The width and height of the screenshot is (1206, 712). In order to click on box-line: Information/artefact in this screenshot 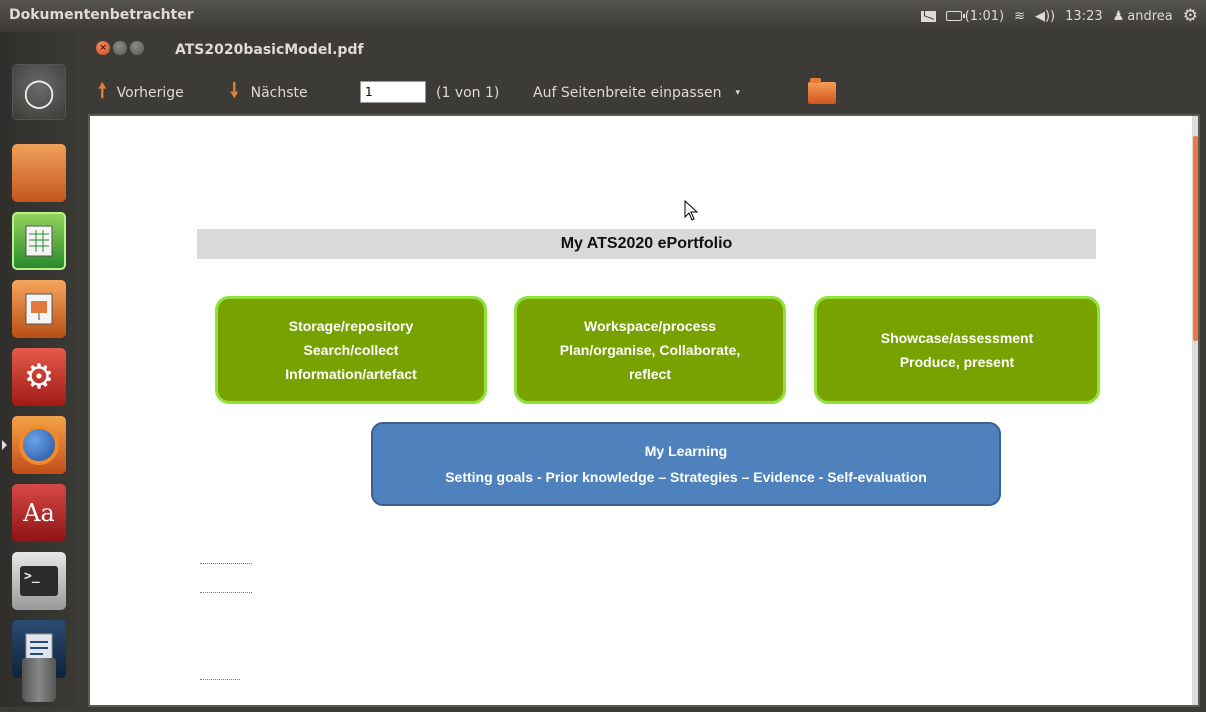, I will do `click(351, 374)`.